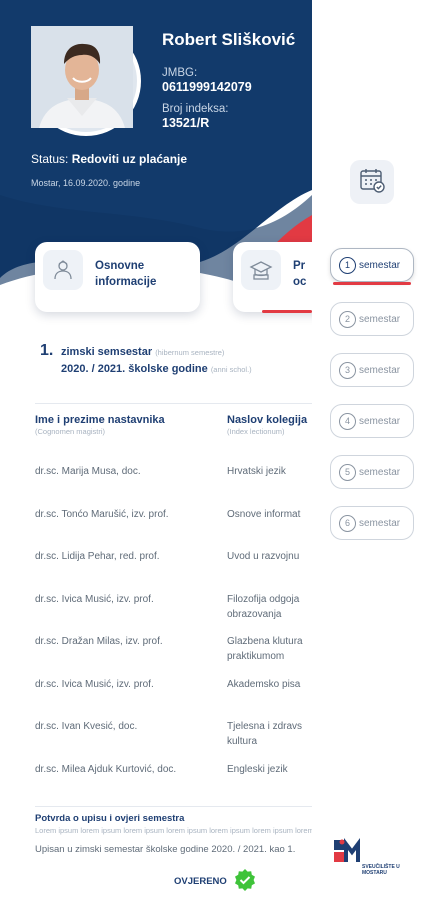 The width and height of the screenshot is (432, 900). I want to click on graduation-cap-icon, so click(261, 270).